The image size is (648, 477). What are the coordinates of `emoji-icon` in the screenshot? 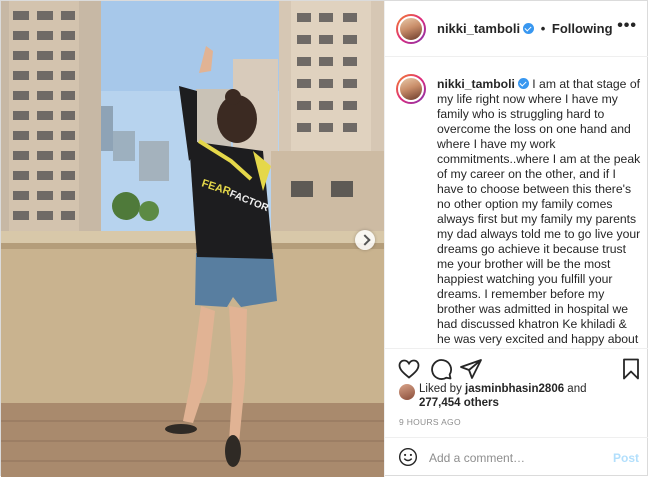 It's located at (408, 457).